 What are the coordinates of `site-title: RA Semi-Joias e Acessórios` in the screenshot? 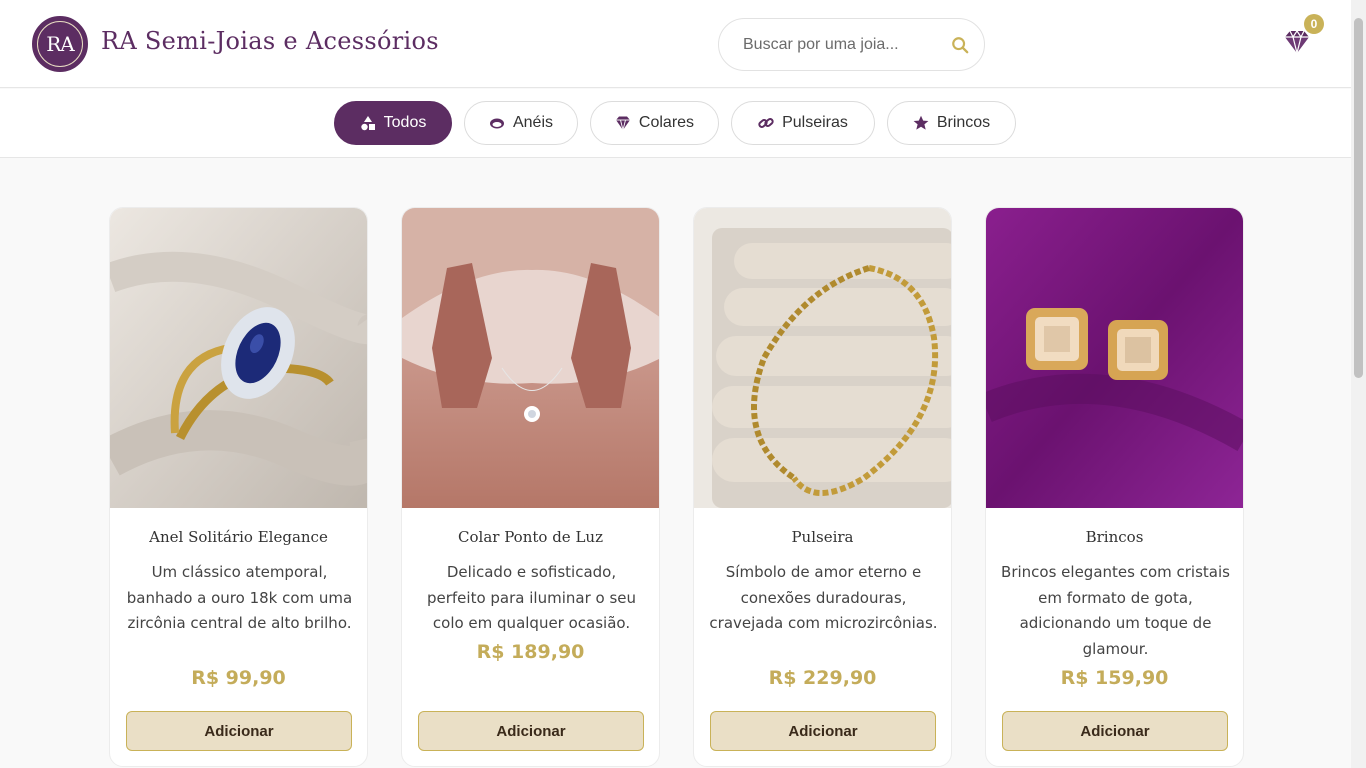 It's located at (270, 41).